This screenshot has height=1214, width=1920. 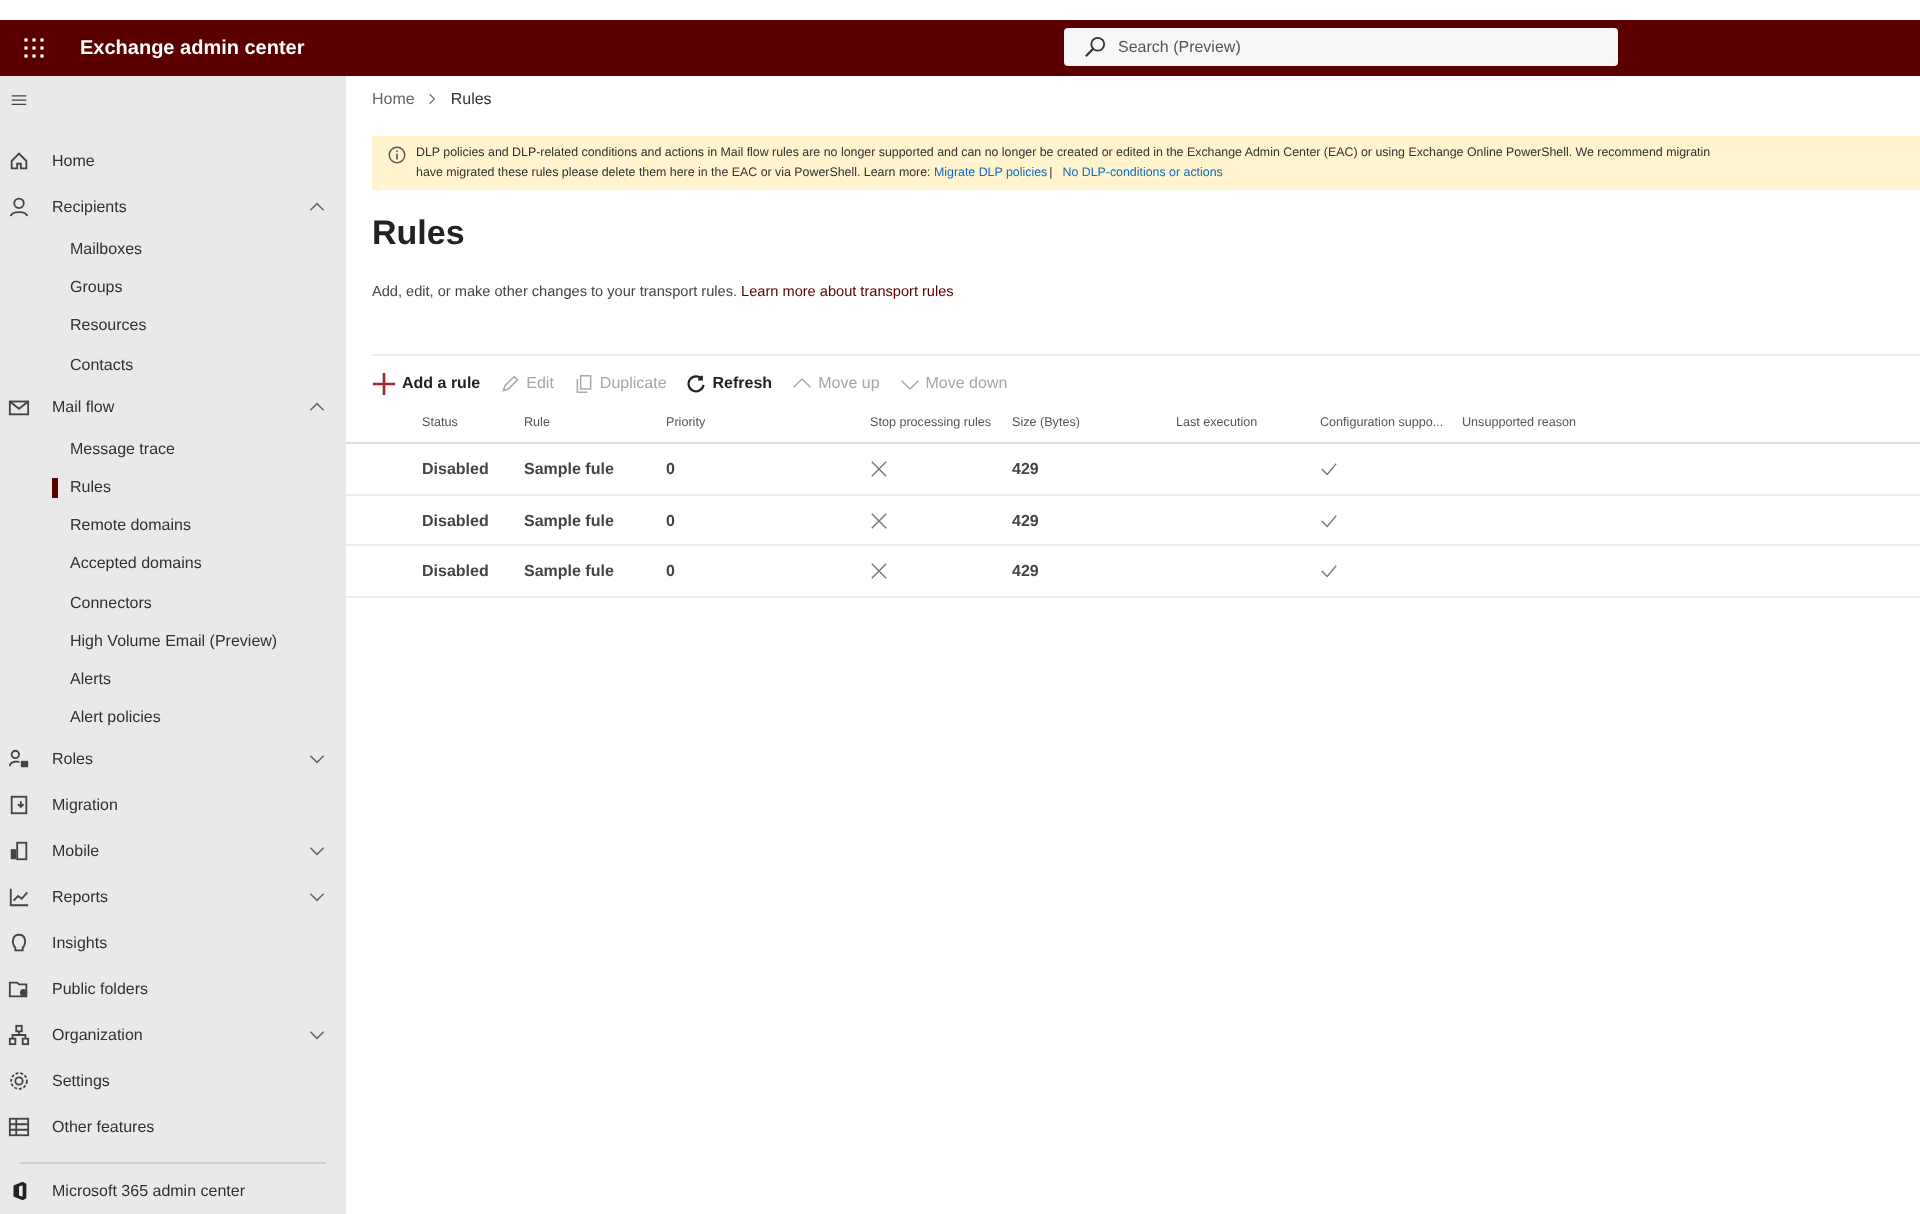 I want to click on menu-icon, so click(x=19, y=100).